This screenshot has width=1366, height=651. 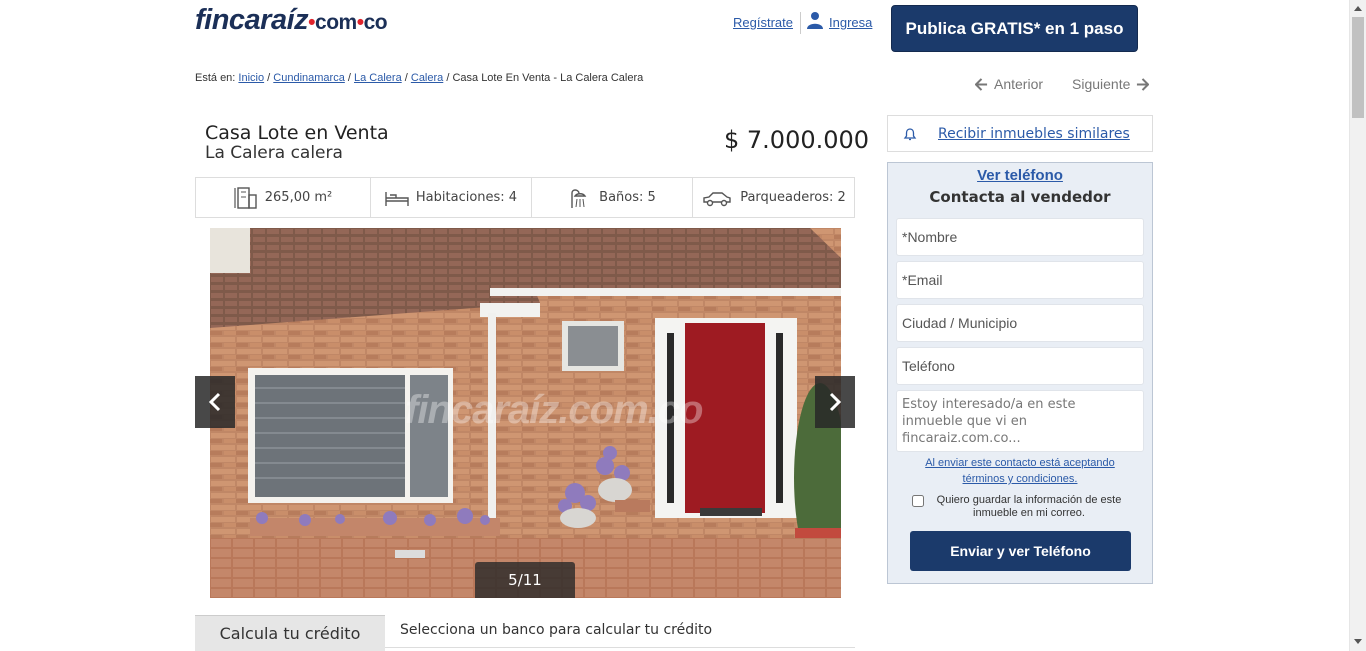 What do you see at coordinates (427, 78) in the screenshot?
I see `breadcrumb-calera: Calera` at bounding box center [427, 78].